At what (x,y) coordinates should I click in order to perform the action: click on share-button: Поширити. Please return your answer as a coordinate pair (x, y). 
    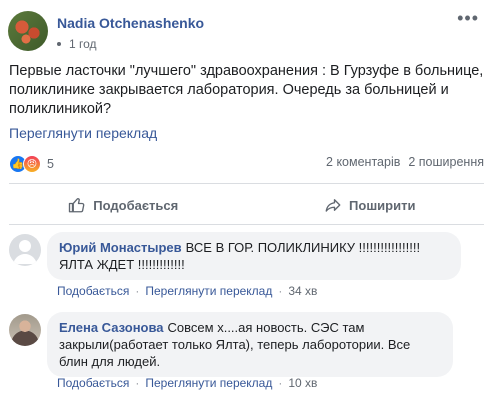
    Looking at the image, I should click on (370, 205).